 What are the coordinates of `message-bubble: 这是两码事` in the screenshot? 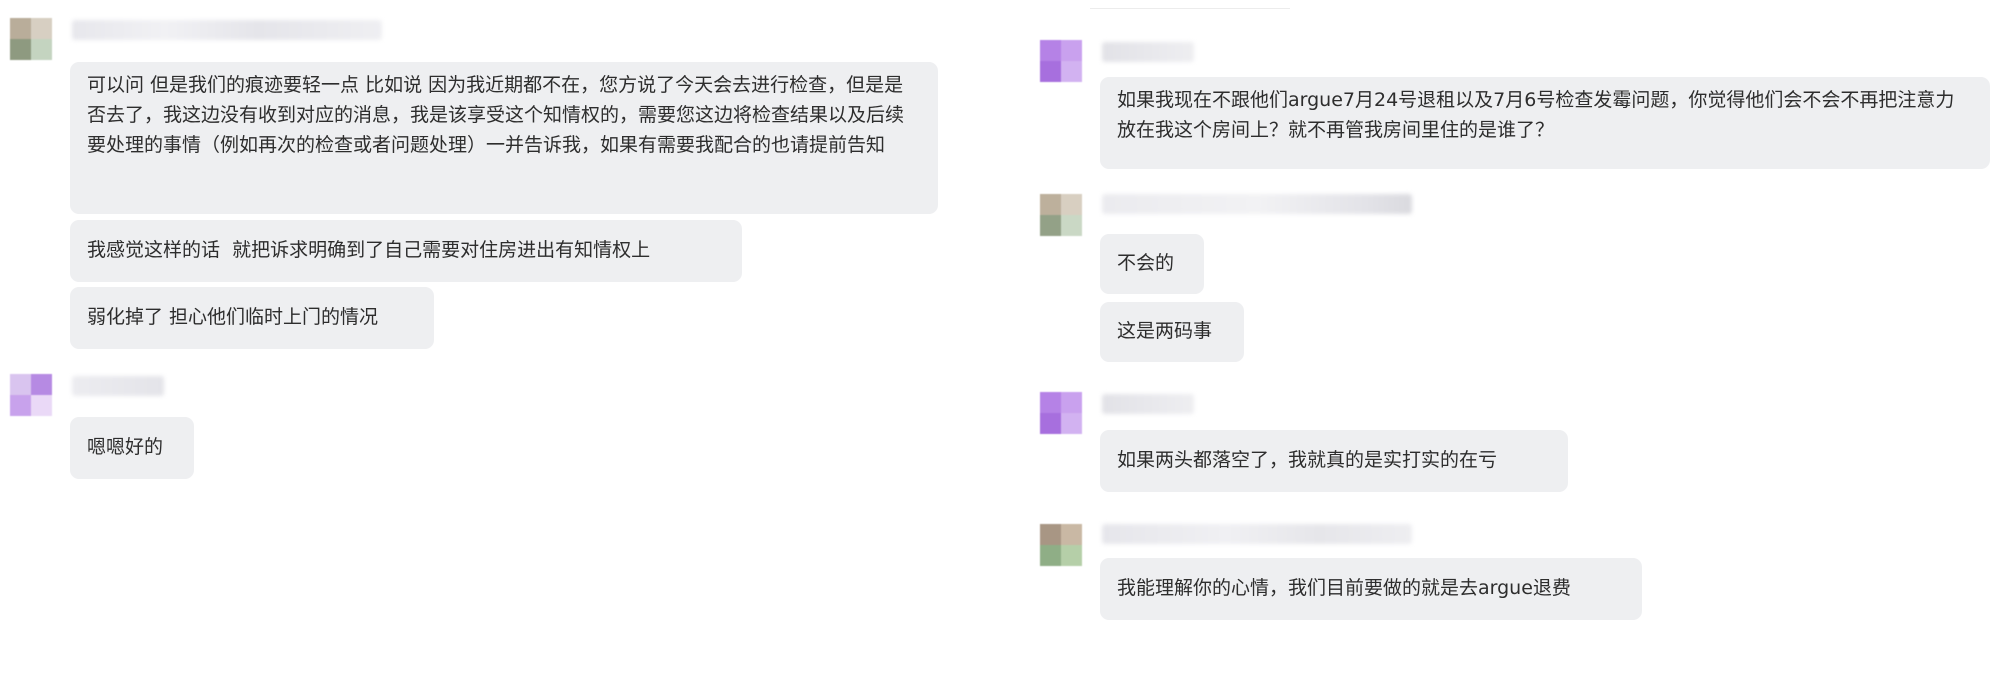 It's located at (1172, 332).